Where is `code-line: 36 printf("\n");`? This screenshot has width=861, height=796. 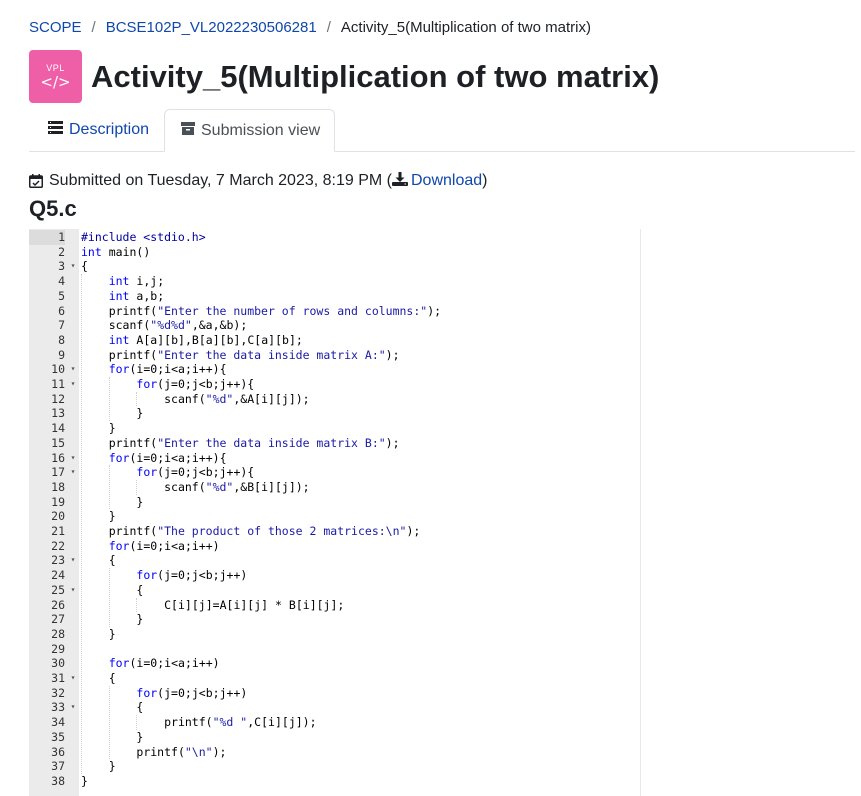 code-line: 36 printf("\n"); is located at coordinates (335, 752).